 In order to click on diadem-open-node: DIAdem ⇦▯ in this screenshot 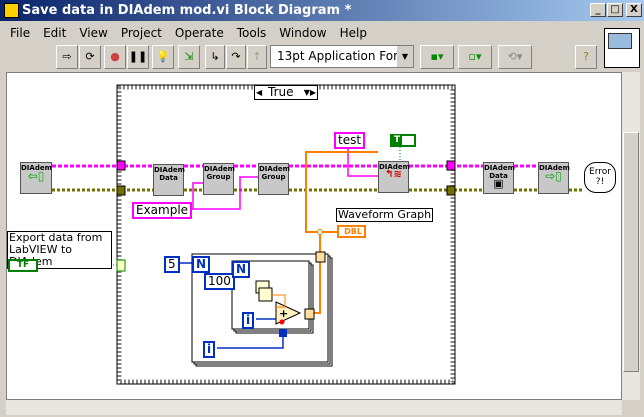, I will do `click(36, 178)`.